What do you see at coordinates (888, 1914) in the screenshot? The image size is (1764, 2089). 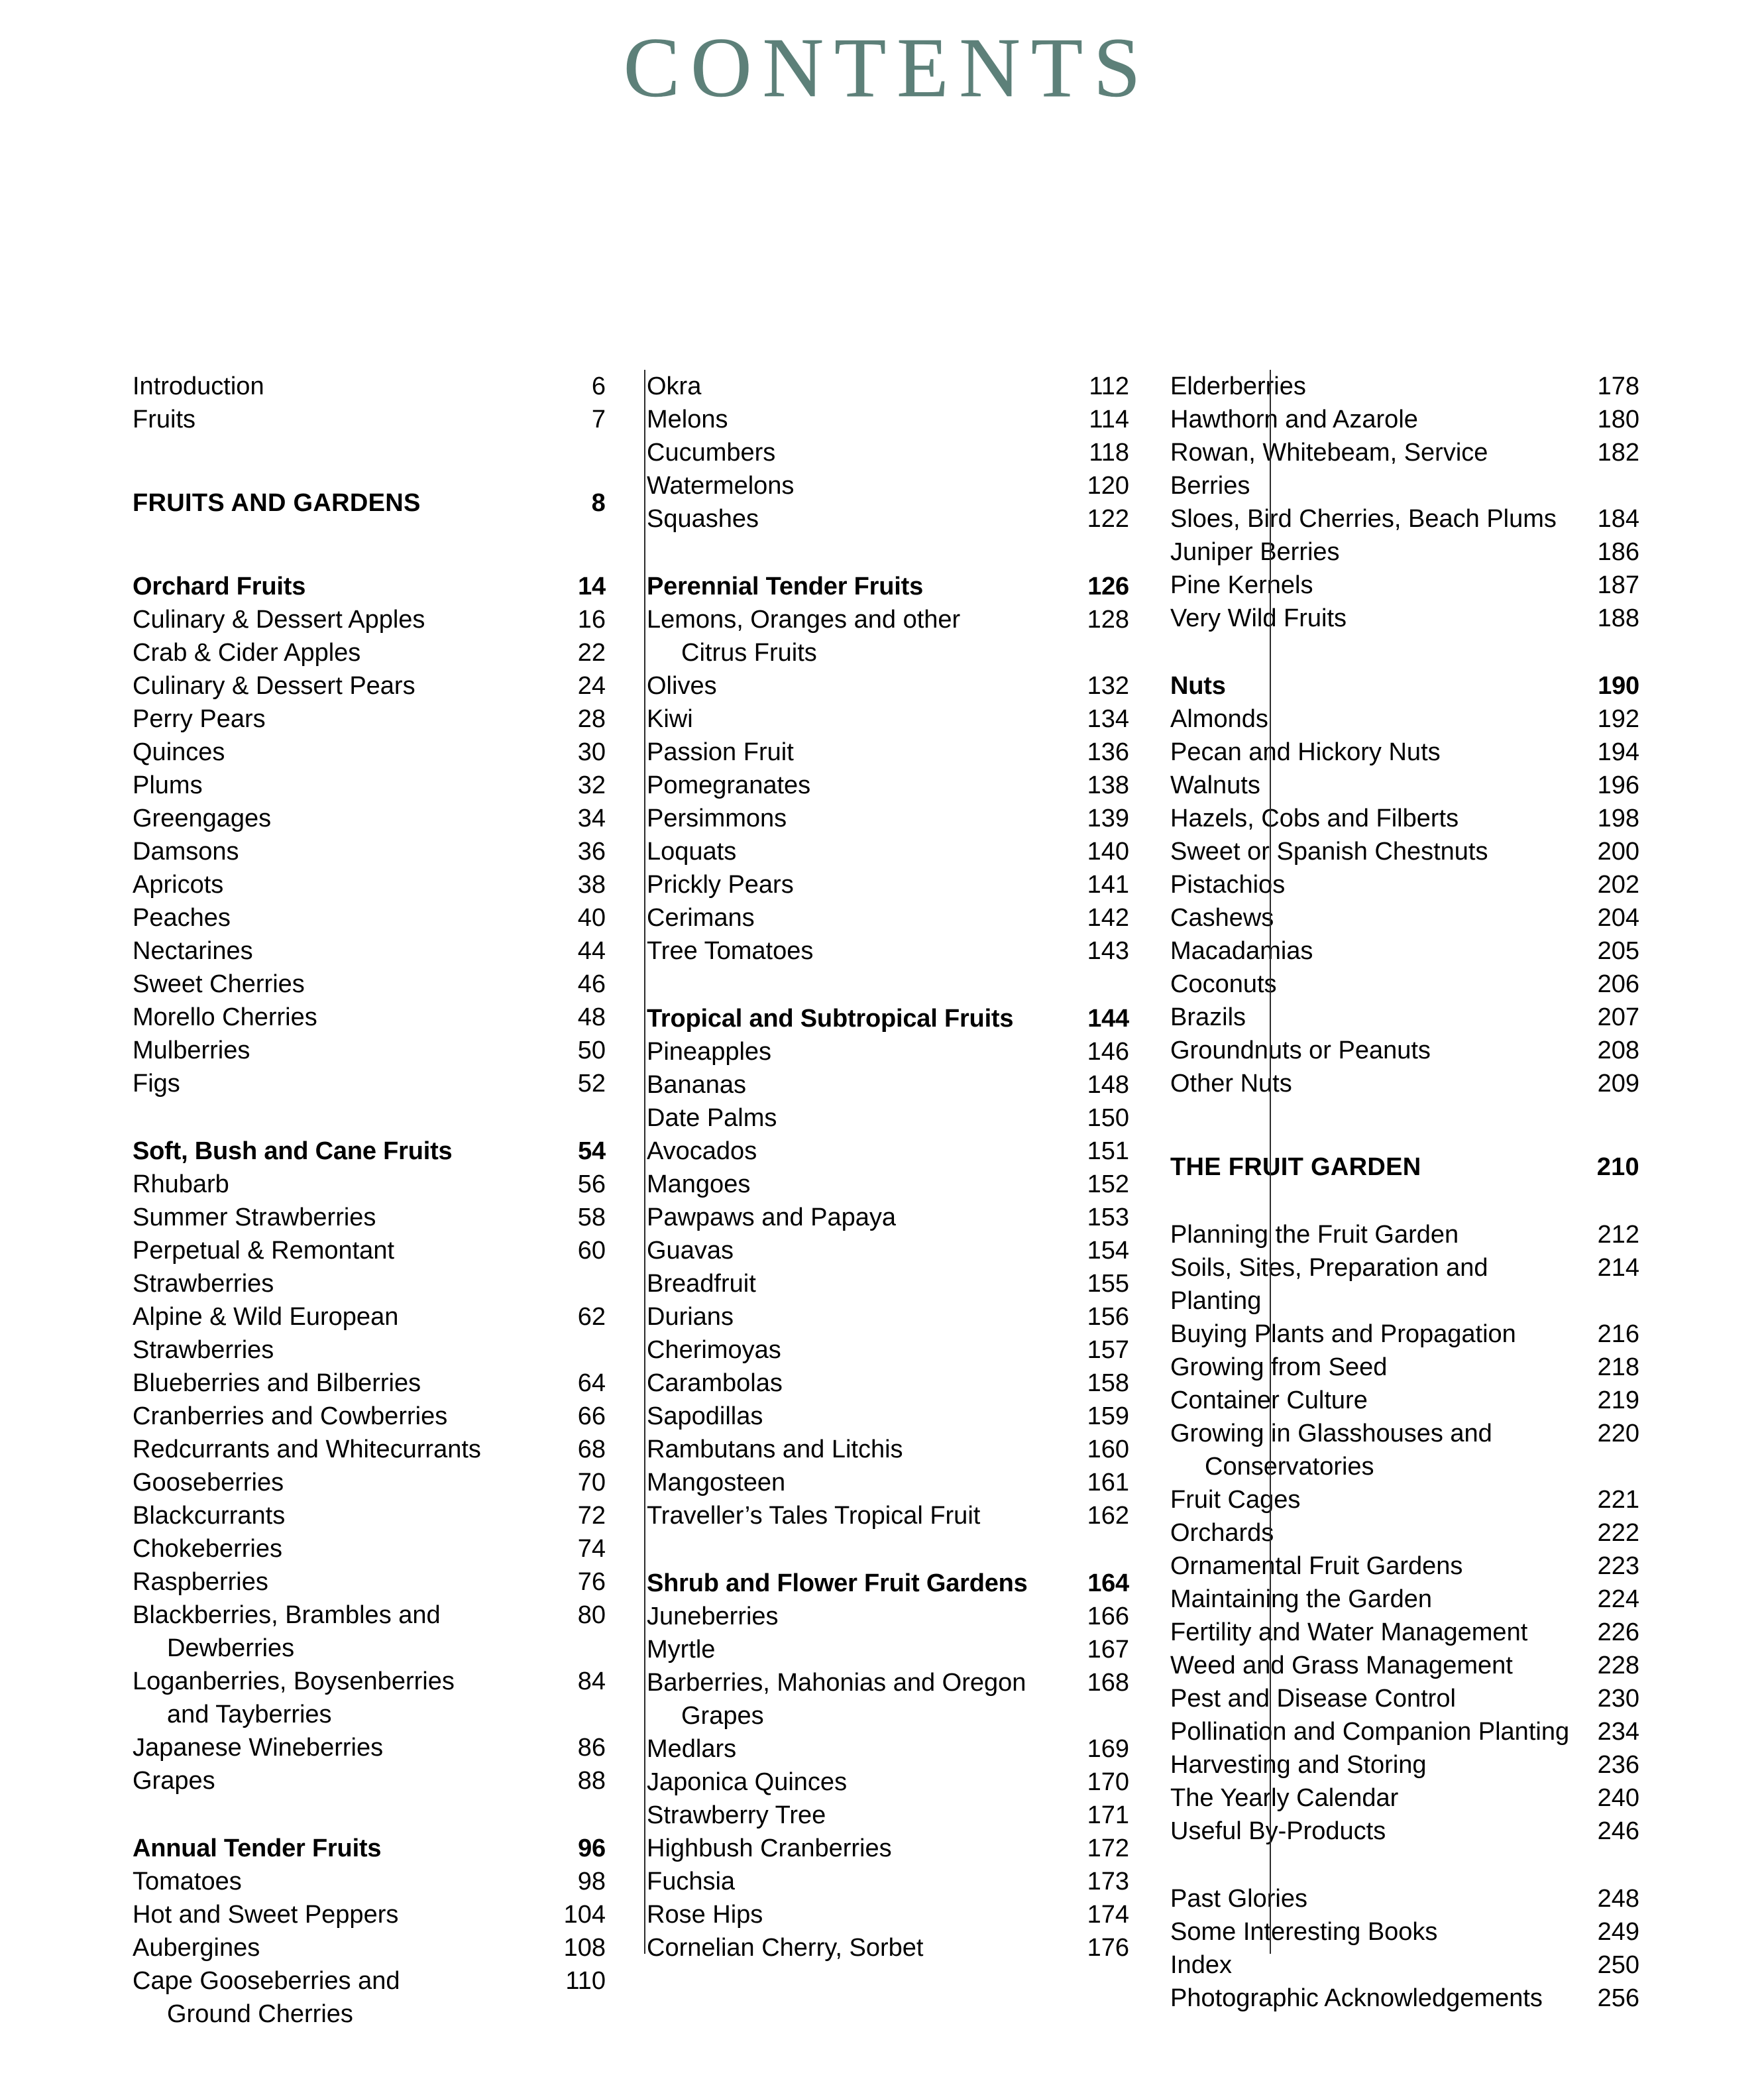 I see `toc-entry-rose-hips: Rose Hips 174` at bounding box center [888, 1914].